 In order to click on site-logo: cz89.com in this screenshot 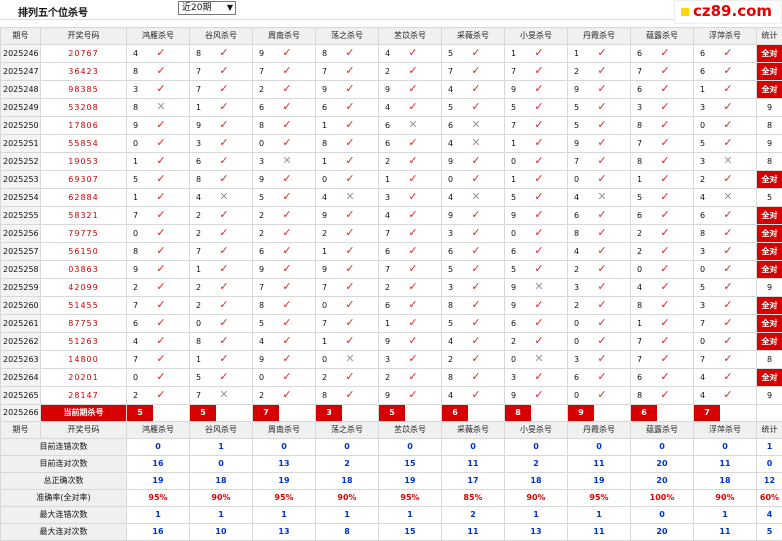, I will do `click(728, 12)`.